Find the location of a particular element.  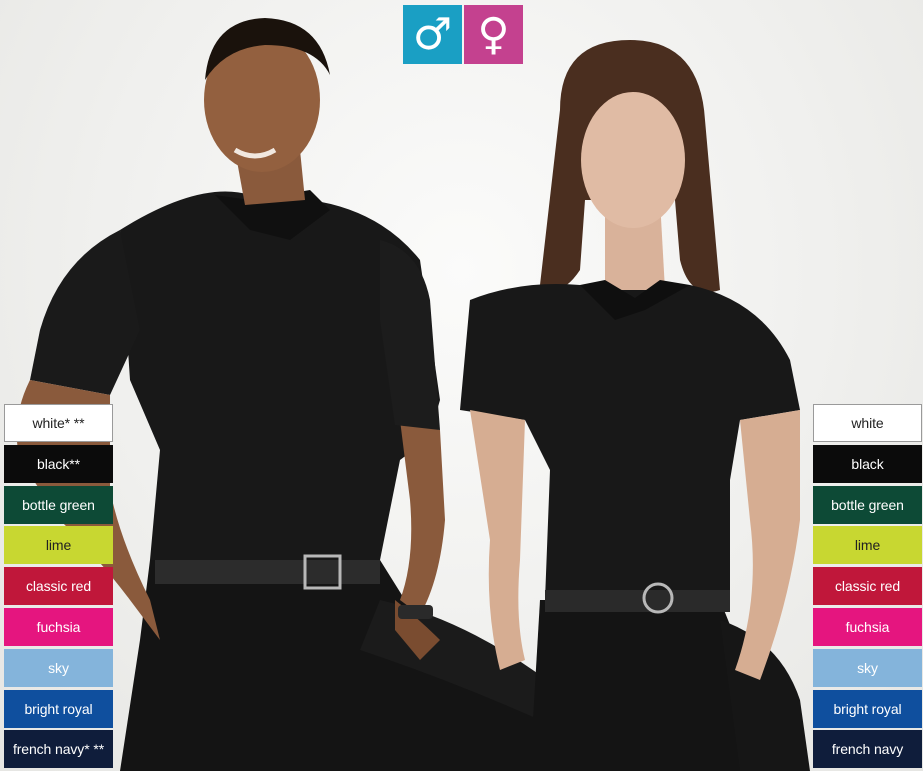

womens-color-swatch-sky: sky is located at coordinates (867, 667).